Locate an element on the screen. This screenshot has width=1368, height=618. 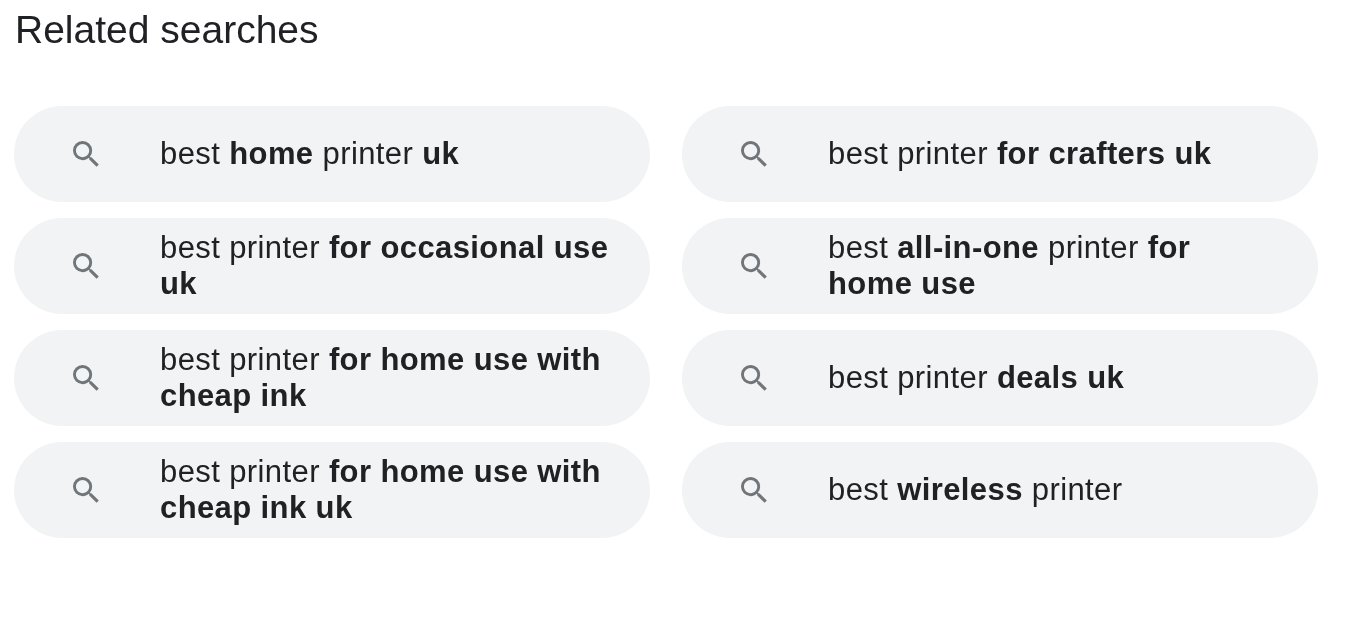
related-search-chip: best printer for home use with cheap ink is located at coordinates (332, 378).